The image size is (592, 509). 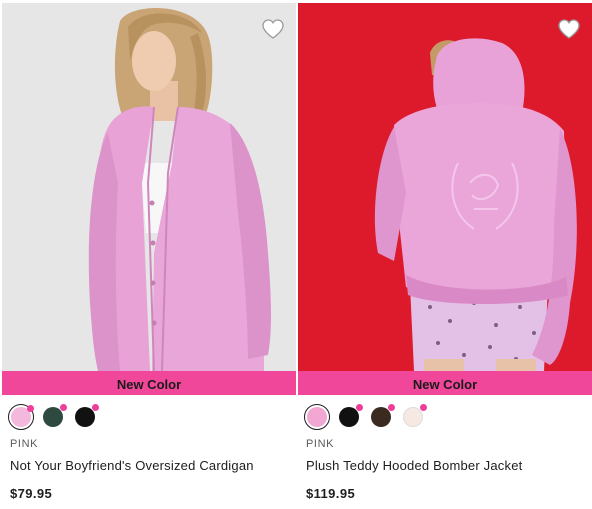 I want to click on swatch-dark-green, so click(x=53, y=417).